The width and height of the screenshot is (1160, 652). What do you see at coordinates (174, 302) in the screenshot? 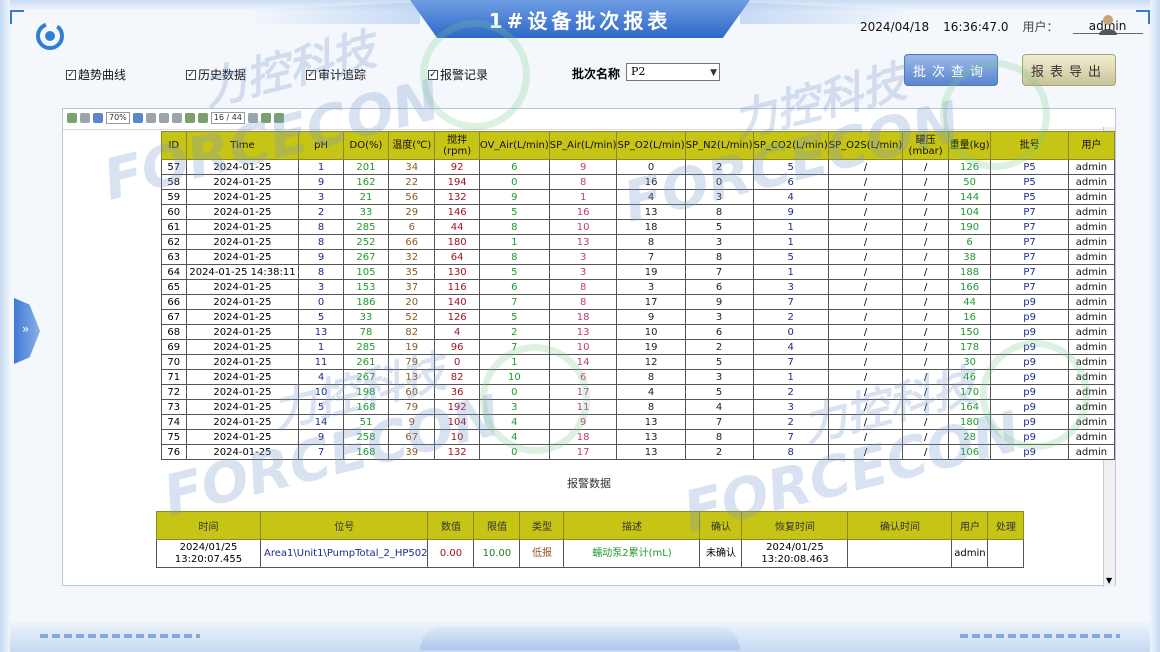
I see `table-cell: 66` at bounding box center [174, 302].